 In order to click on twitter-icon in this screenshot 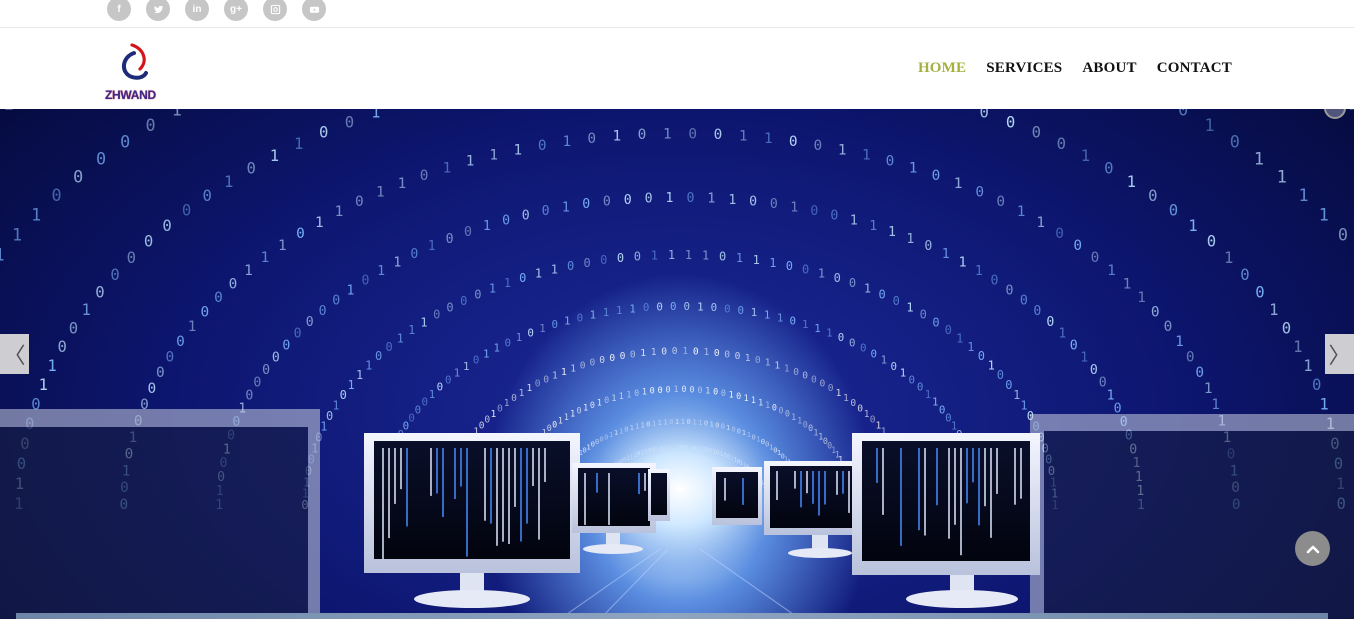, I will do `click(158, 10)`.